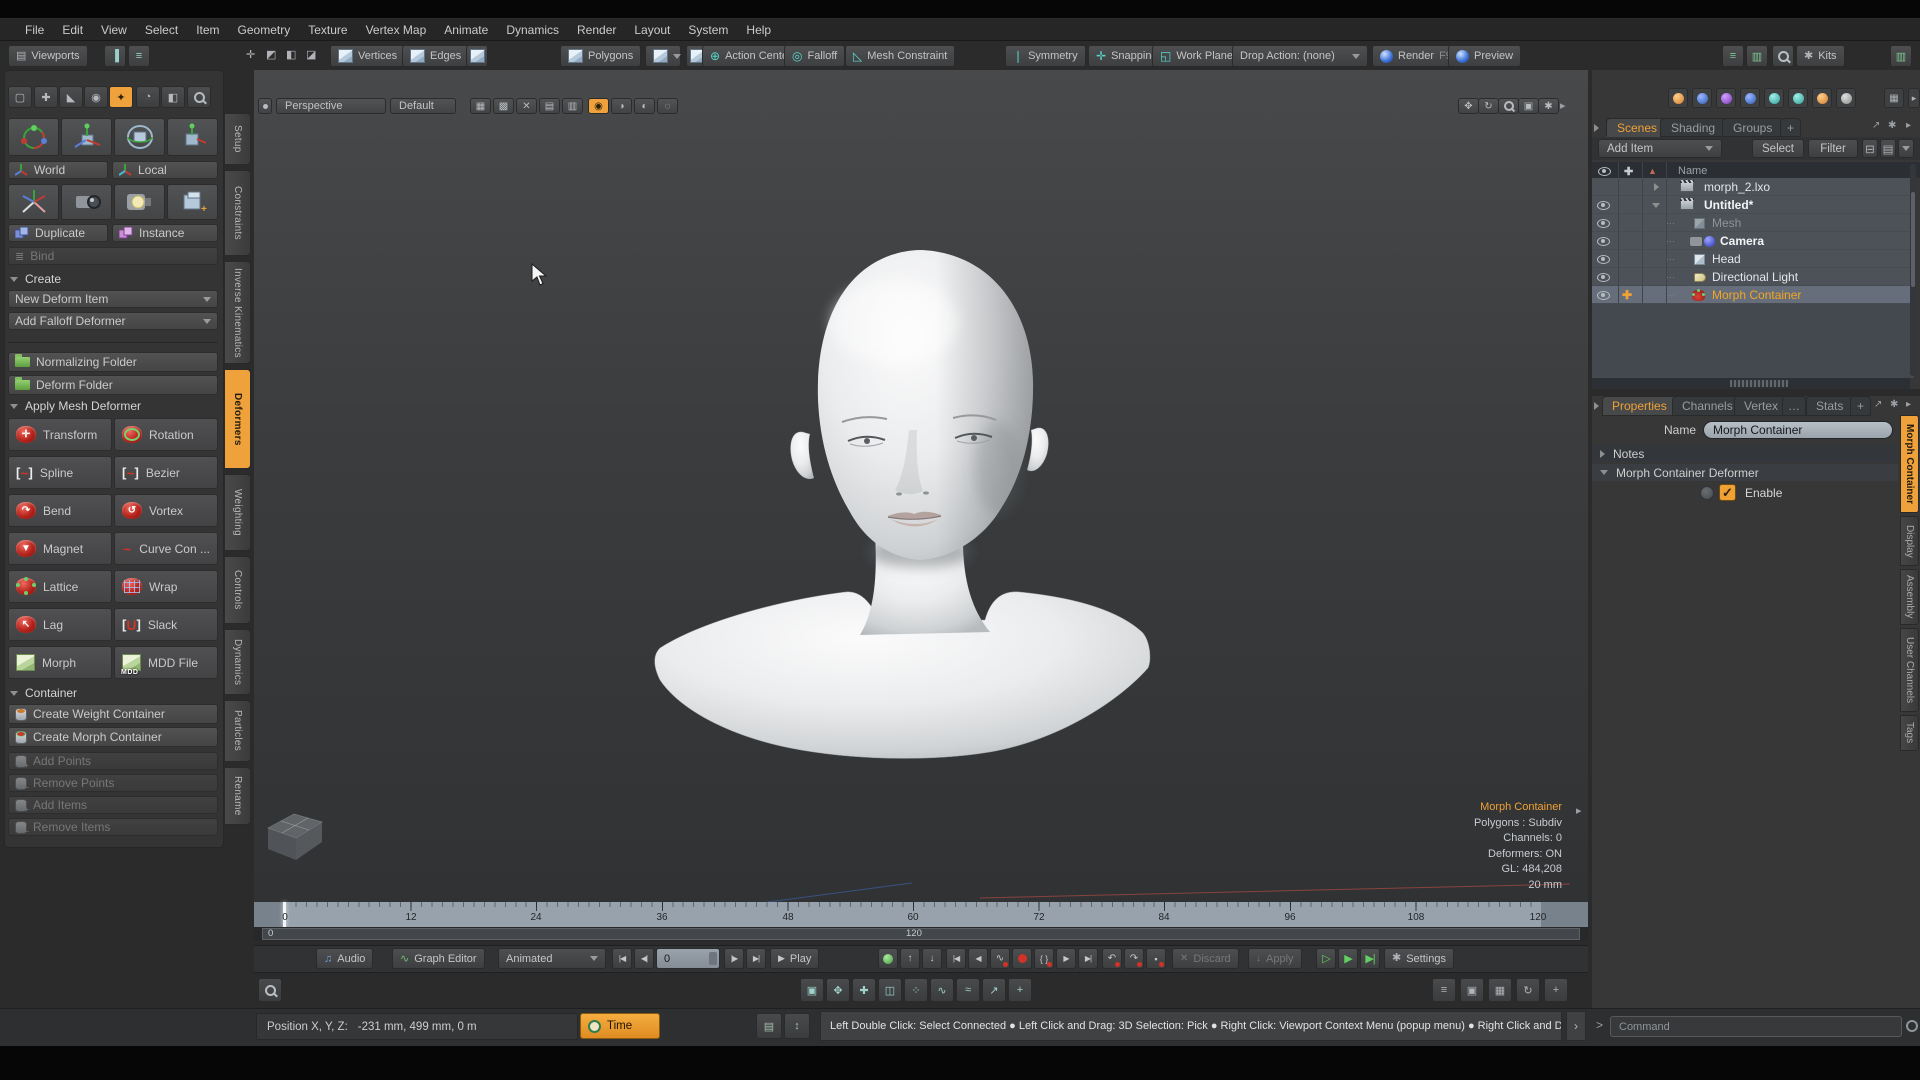 This screenshot has height=1080, width=1920. I want to click on add-light-button, so click(139, 202).